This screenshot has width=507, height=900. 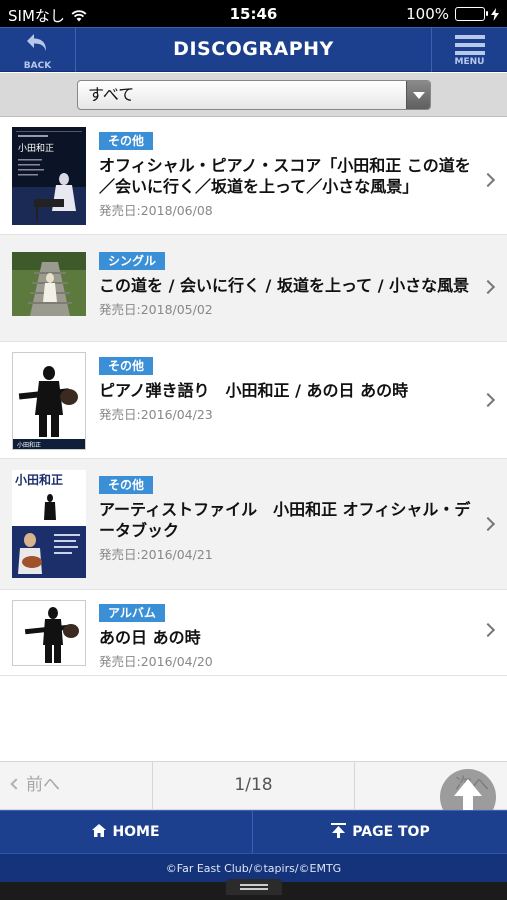 I want to click on list-item: アルバム あの日 あの時 発売日:2016/04/20, so click(x=253, y=633).